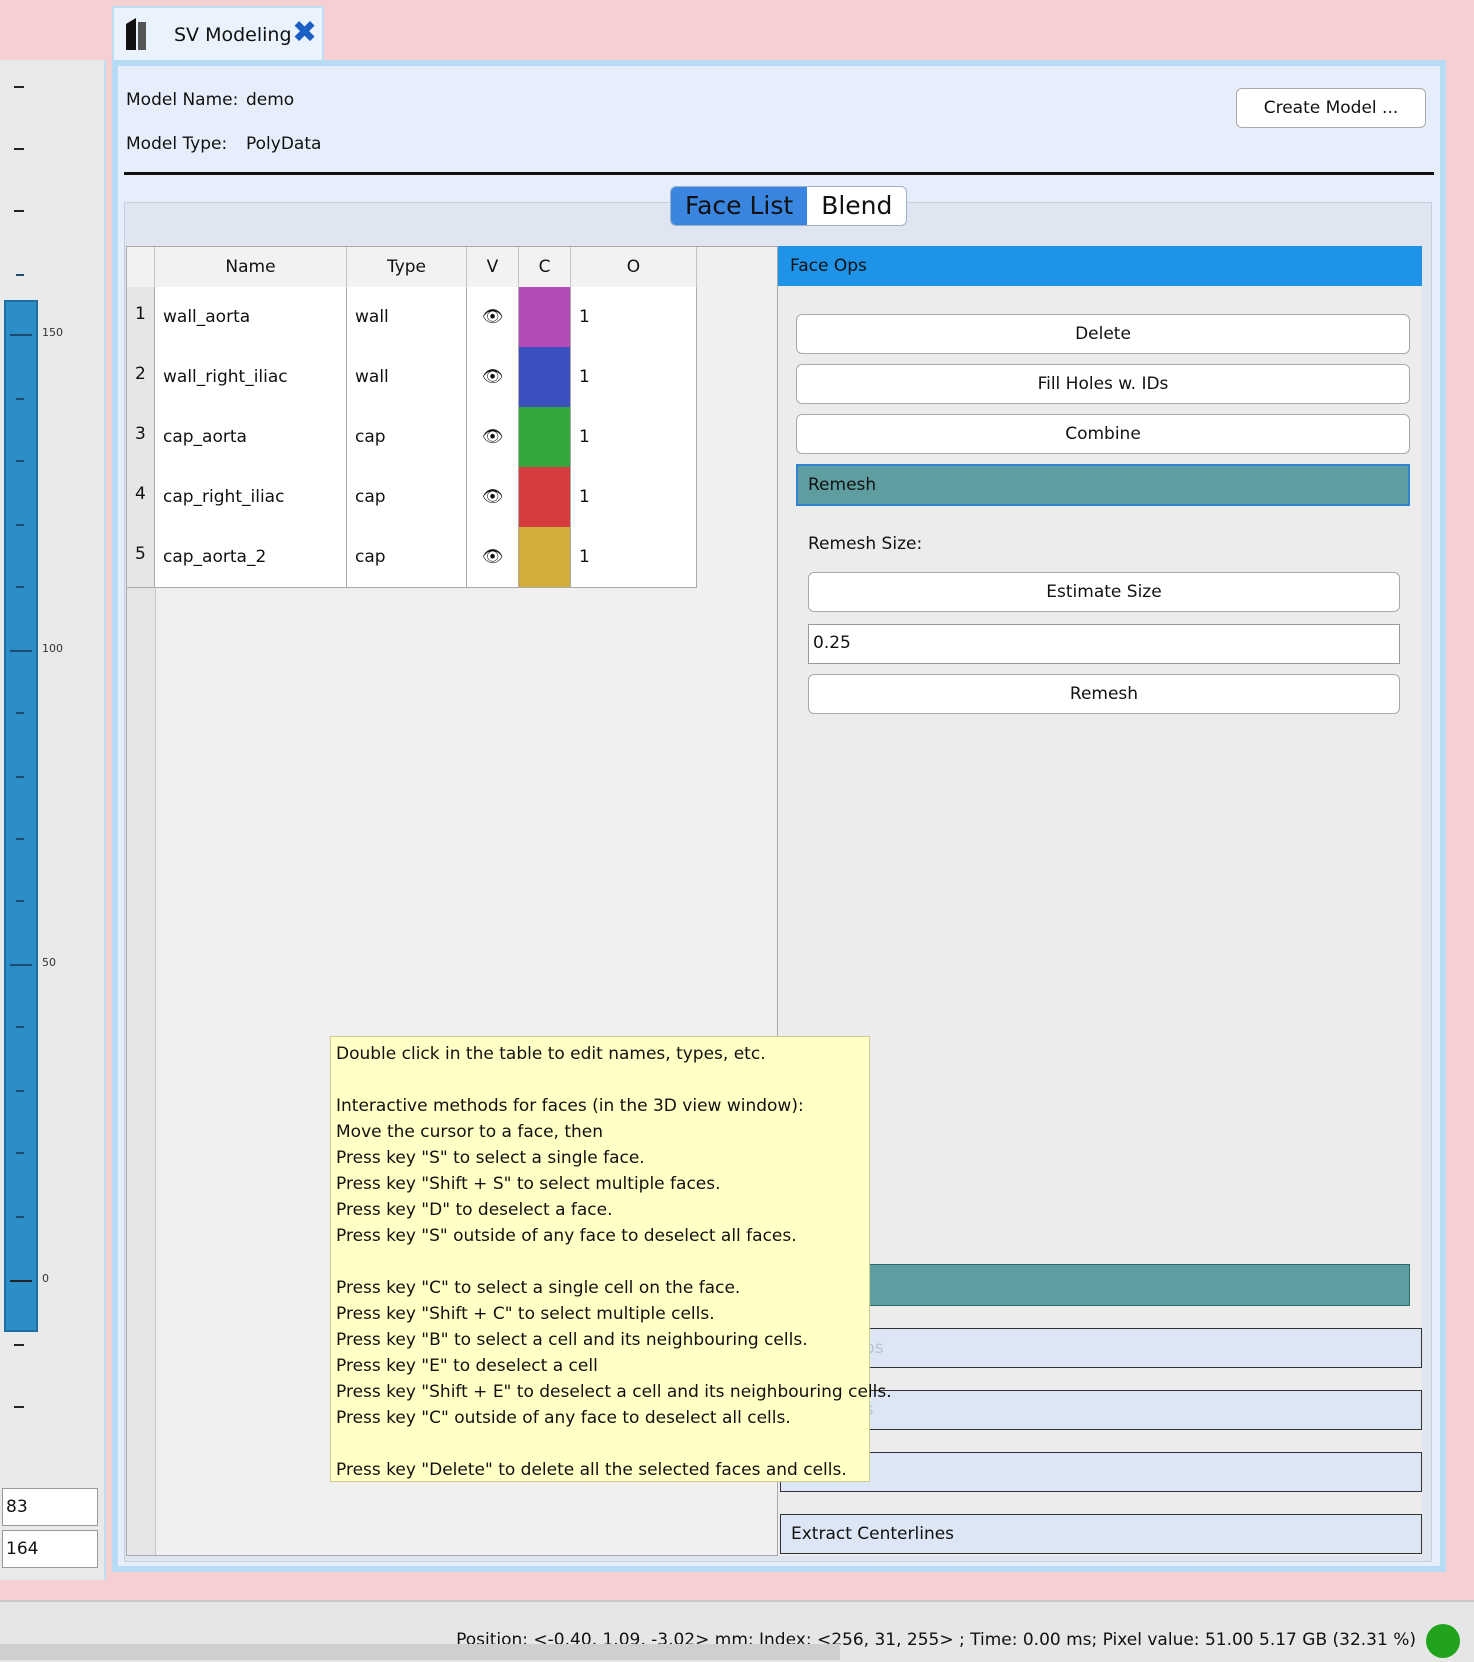  Describe the element at coordinates (474, 1210) in the screenshot. I see `tooltip-line: Press key "D" to deselect a face.` at that location.